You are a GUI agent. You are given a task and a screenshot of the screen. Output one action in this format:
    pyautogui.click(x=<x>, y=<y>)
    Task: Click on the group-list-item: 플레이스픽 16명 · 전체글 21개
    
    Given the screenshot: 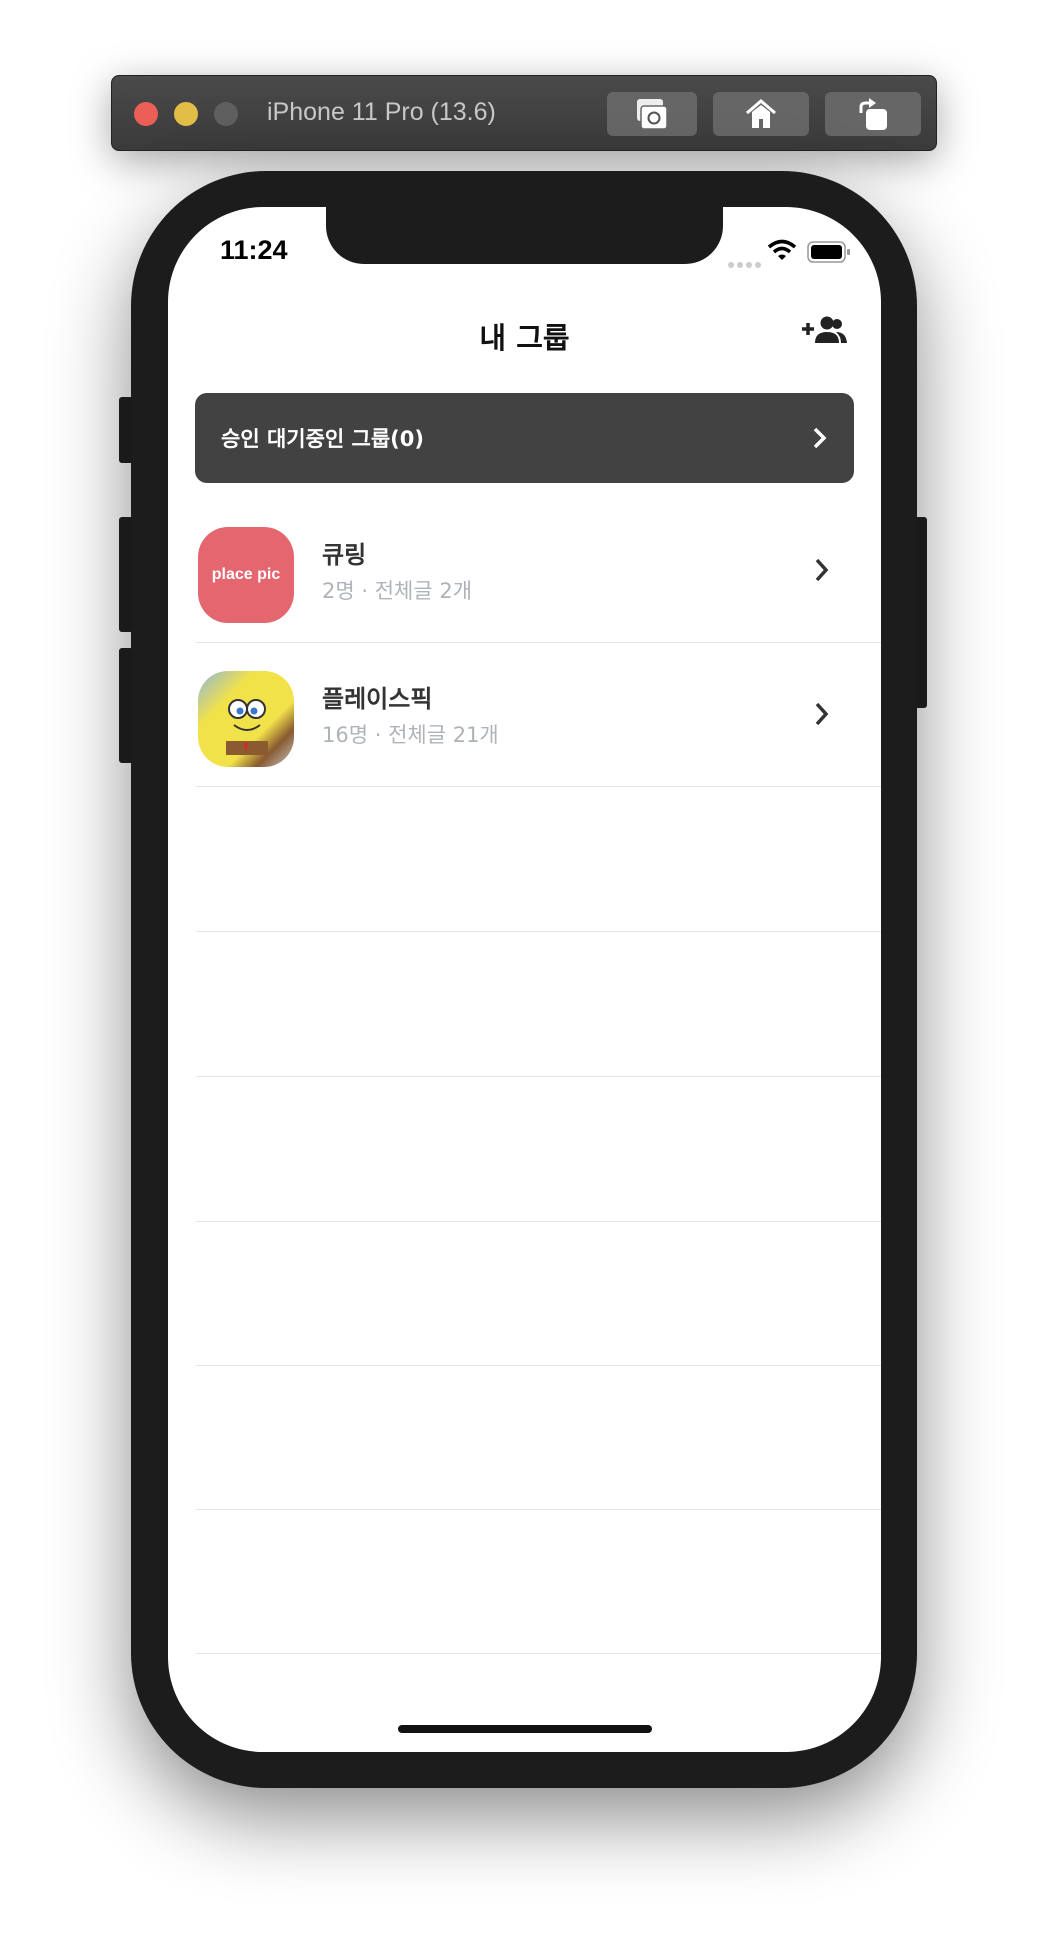 What is the action you would take?
    pyautogui.click(x=538, y=715)
    